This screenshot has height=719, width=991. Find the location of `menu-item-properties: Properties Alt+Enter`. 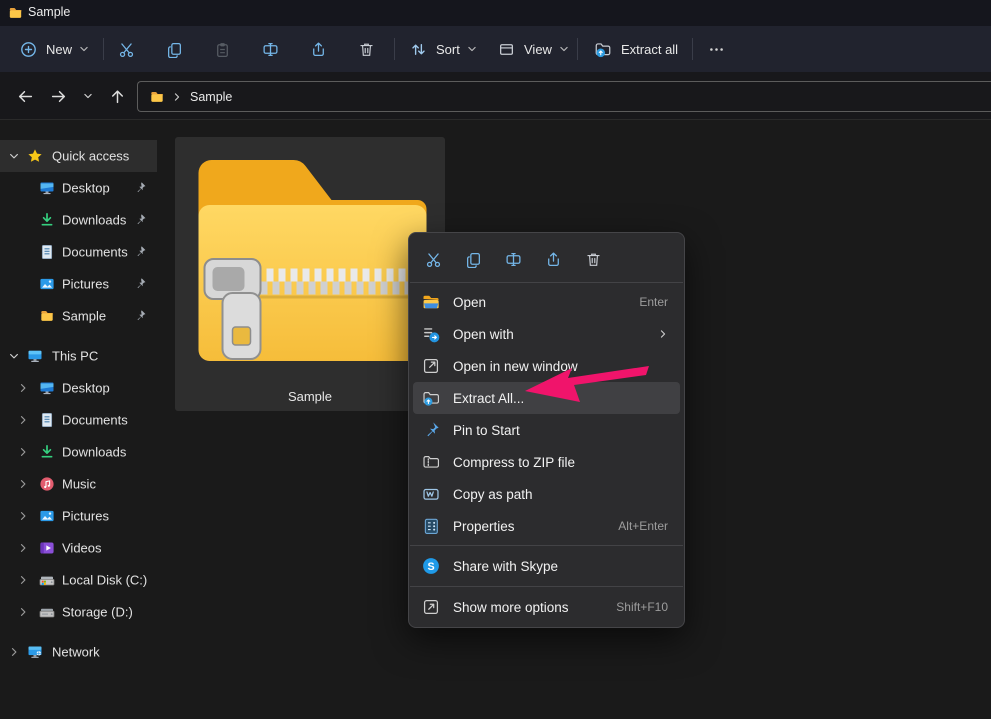

menu-item-properties: Properties Alt+Enter is located at coordinates (546, 526).